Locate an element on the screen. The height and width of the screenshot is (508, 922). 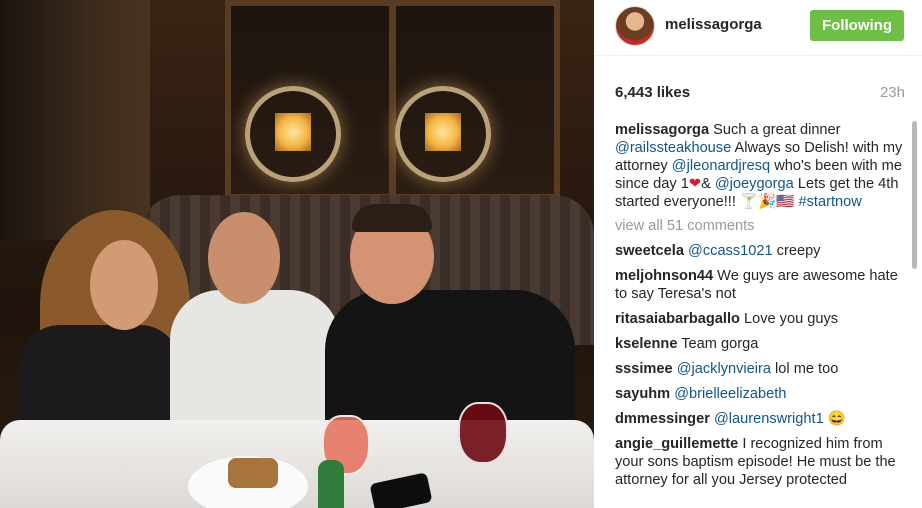
food is located at coordinates (253, 473).